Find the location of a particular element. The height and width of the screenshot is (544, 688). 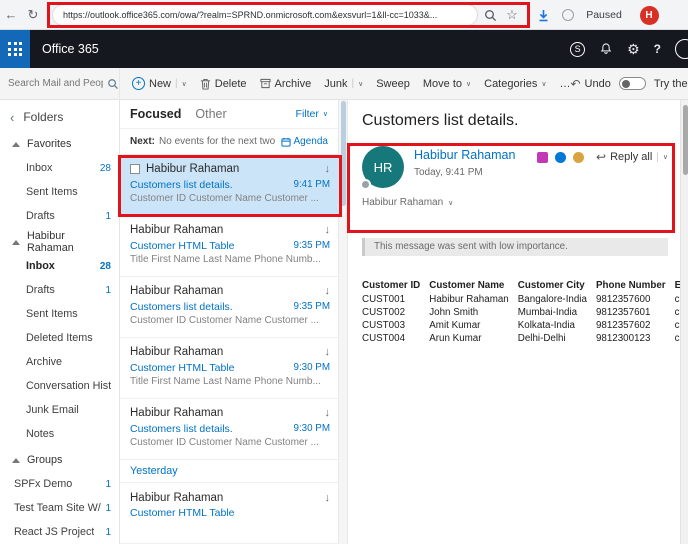

group-test-team-site: Test Team Site W/1 is located at coordinates (59, 508).